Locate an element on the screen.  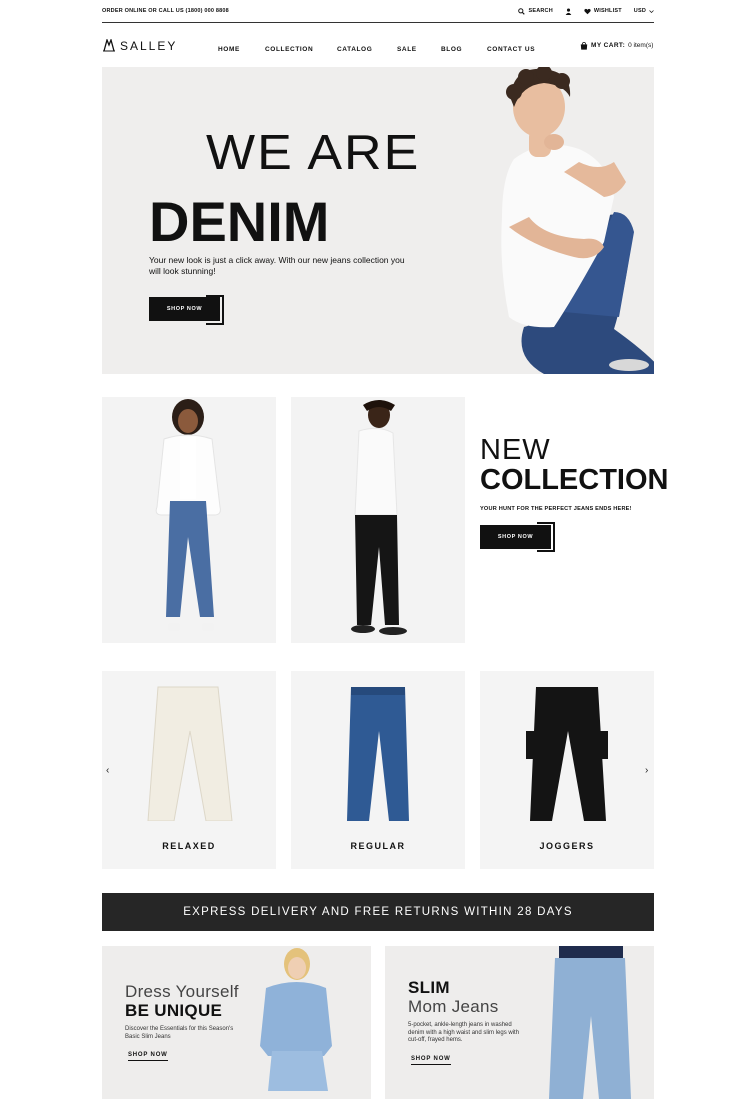
user-icon is located at coordinates (568, 11).